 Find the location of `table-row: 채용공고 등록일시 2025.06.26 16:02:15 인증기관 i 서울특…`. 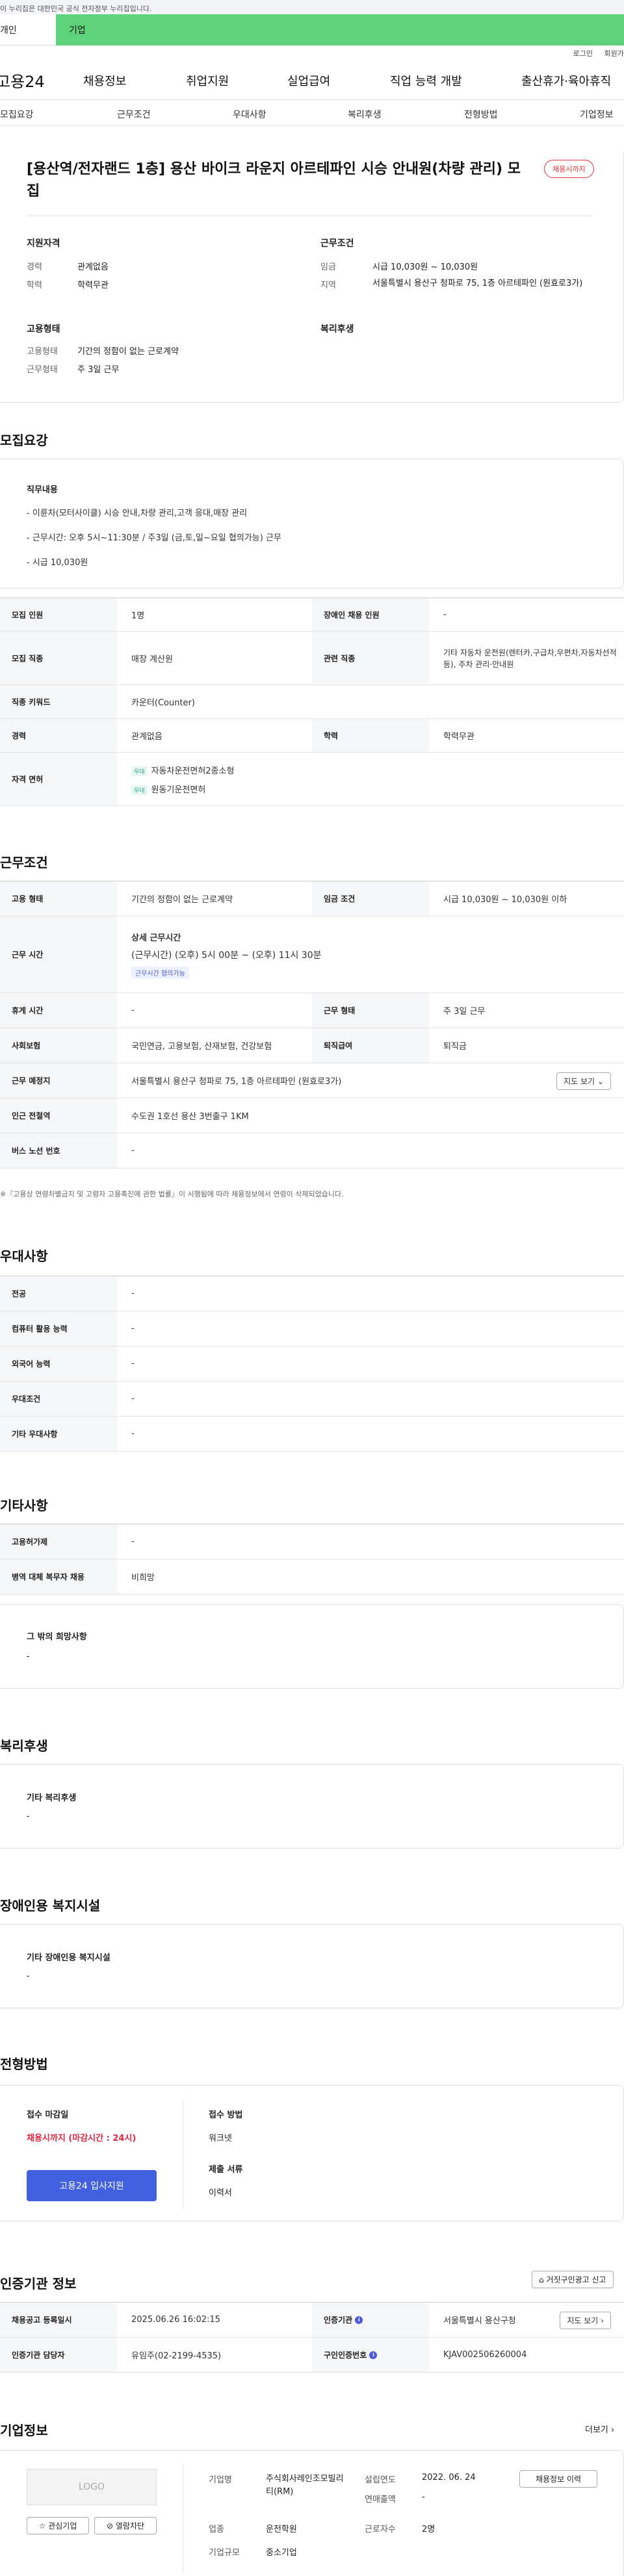

table-row: 채용공고 등록일시 2025.06.26 16:02:15 인증기관 i 서울특… is located at coordinates (312, 2320).